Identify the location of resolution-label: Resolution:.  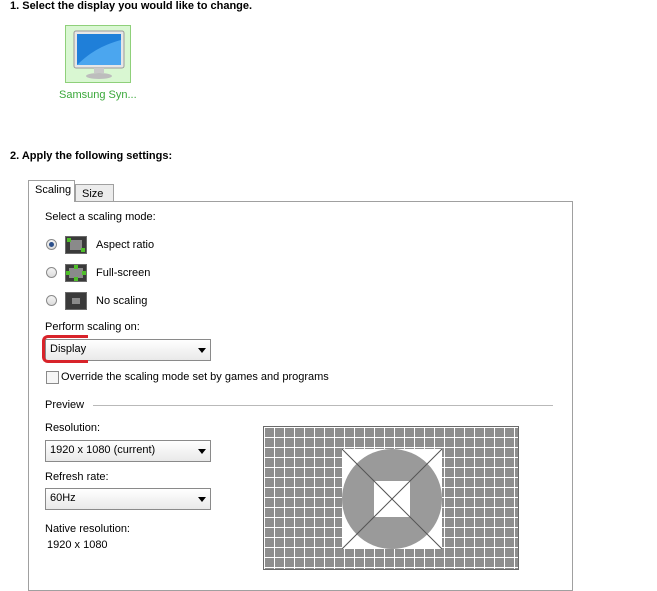
(73, 428).